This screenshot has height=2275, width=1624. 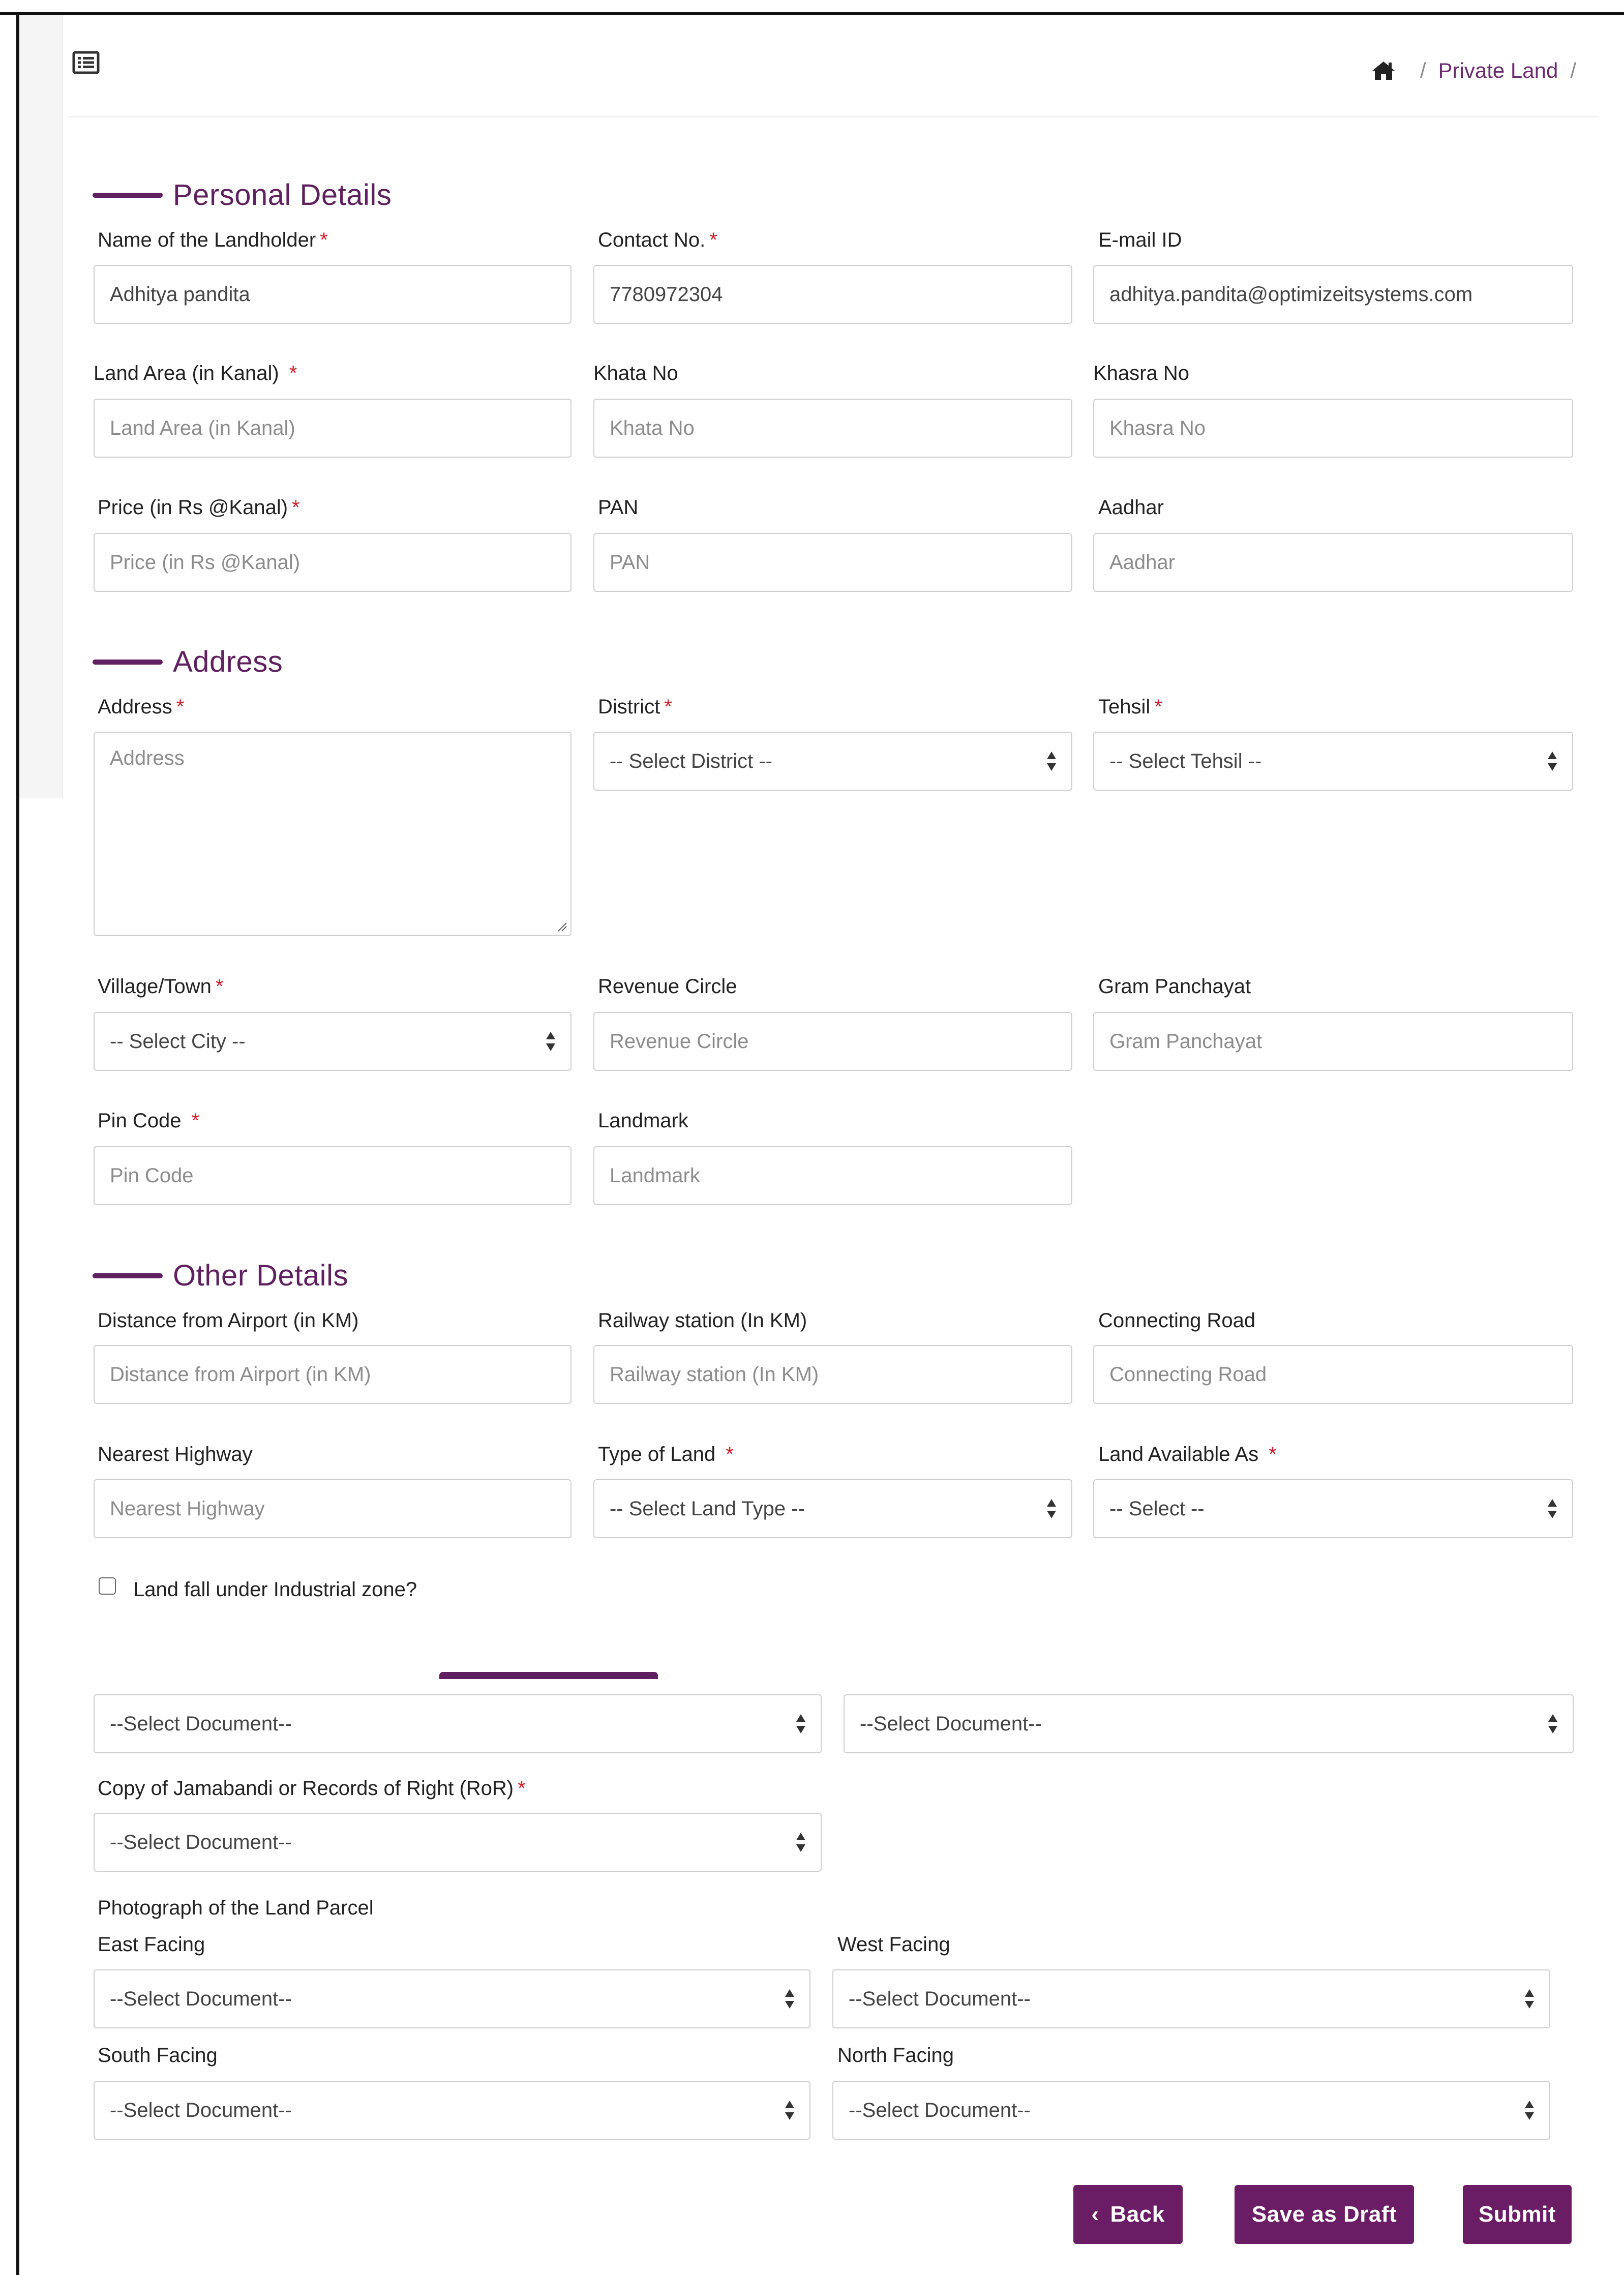 I want to click on email-input: adhitya.pandita@optimizeitsystems.com, so click(x=1333, y=294).